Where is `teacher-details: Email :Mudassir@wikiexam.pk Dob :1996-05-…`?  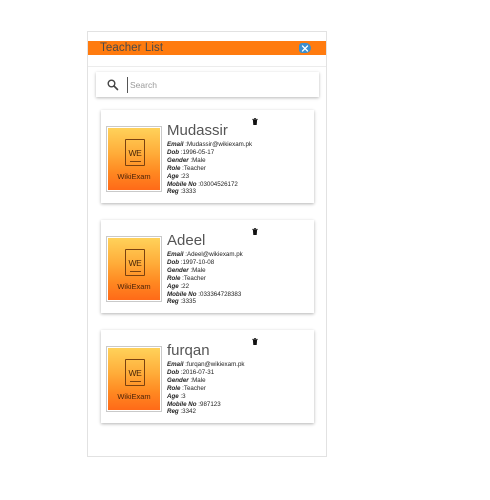
teacher-details: Email :Mudassir@wikiexam.pk Dob :1996-05-… is located at coordinates (239, 168).